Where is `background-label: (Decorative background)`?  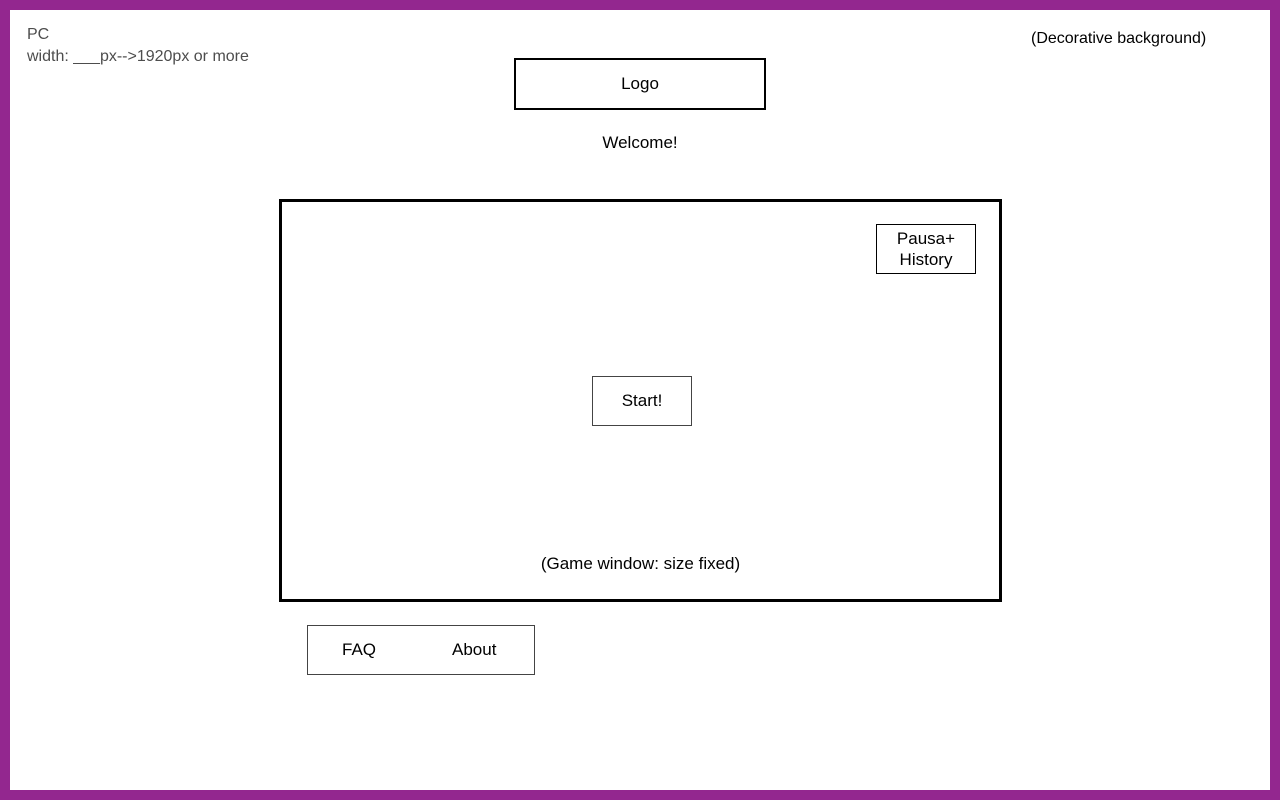 background-label: (Decorative background) is located at coordinates (1119, 38).